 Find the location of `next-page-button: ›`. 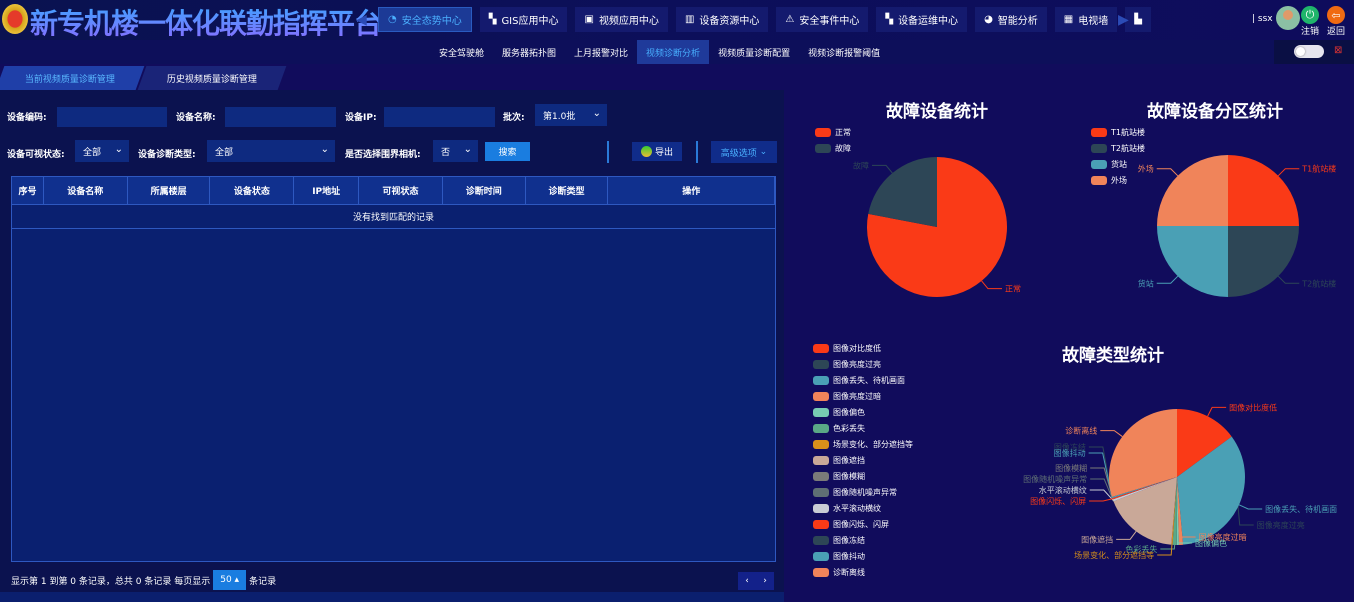

next-page-button: › is located at coordinates (765, 581).